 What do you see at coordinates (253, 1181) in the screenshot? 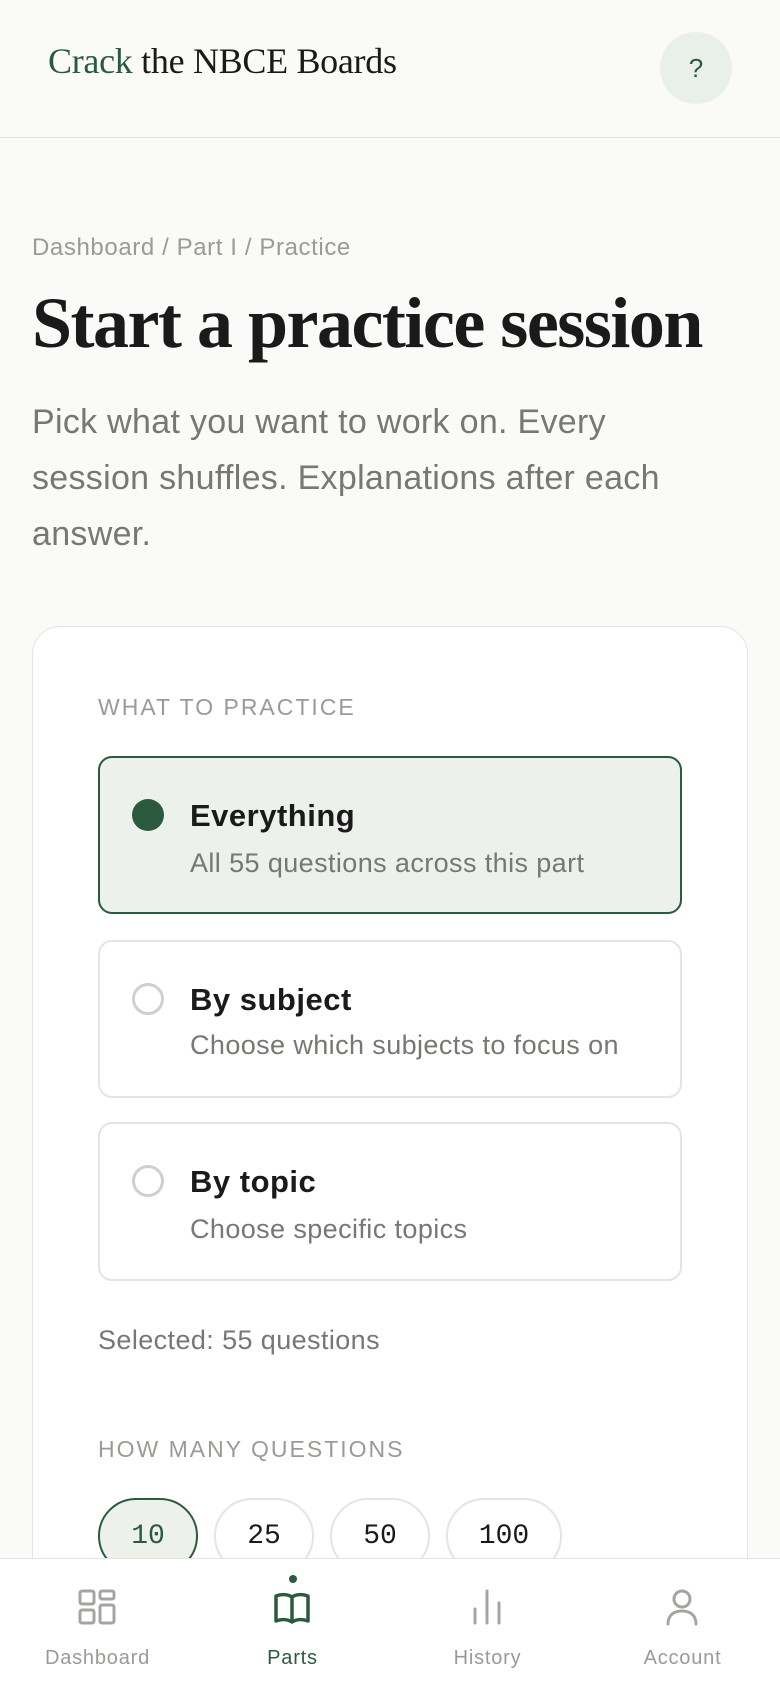
I see `option-title: By topic` at bounding box center [253, 1181].